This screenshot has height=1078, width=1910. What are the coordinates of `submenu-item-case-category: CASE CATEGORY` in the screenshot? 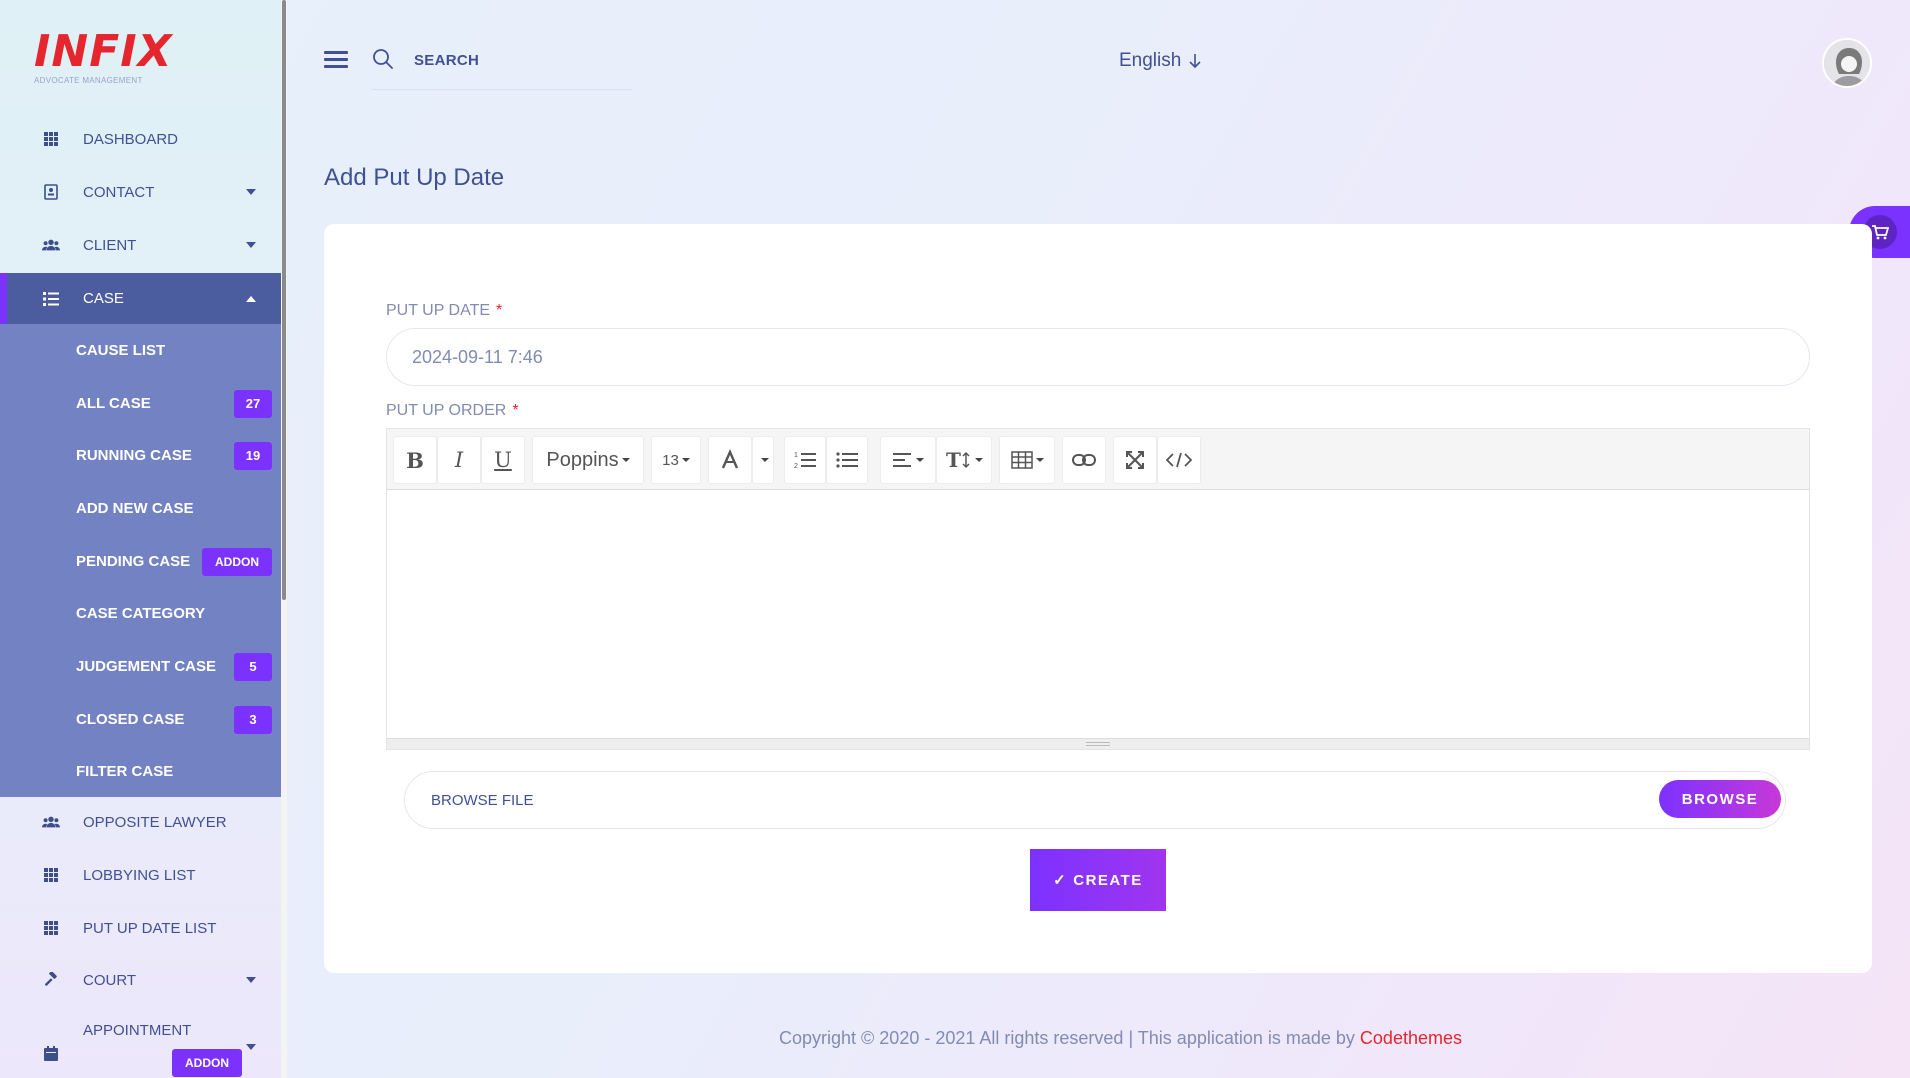 It's located at (141, 613).